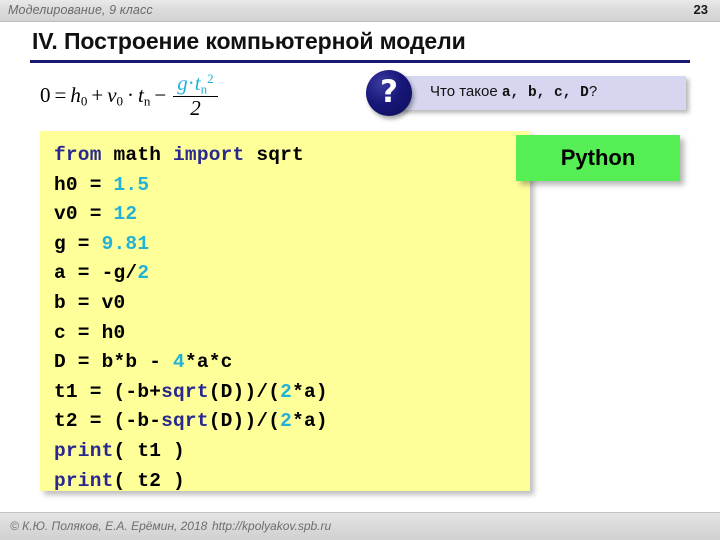 The height and width of the screenshot is (540, 720). I want to click on code-token: D = b*b -, so click(114, 362).